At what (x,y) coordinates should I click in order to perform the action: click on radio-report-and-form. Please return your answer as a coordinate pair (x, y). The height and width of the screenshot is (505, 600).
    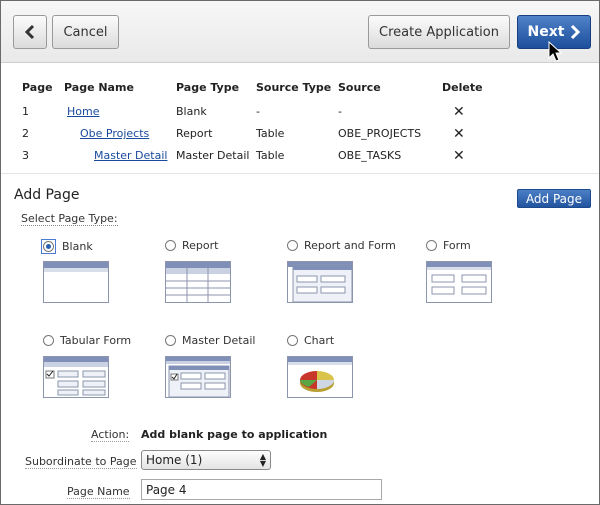
    Looking at the image, I should click on (292, 245).